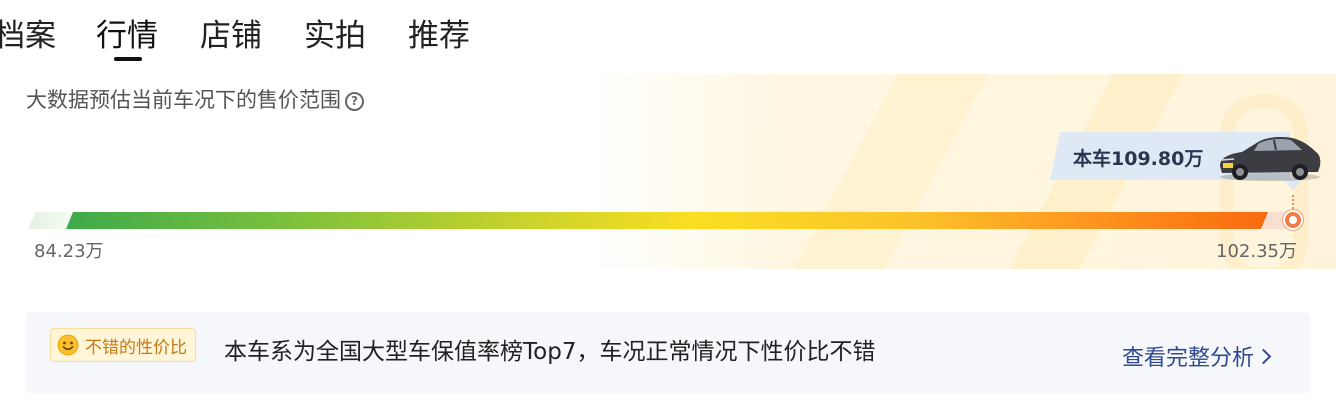 This screenshot has width=1336, height=420. I want to click on tab-market: 行情, so click(127, 36).